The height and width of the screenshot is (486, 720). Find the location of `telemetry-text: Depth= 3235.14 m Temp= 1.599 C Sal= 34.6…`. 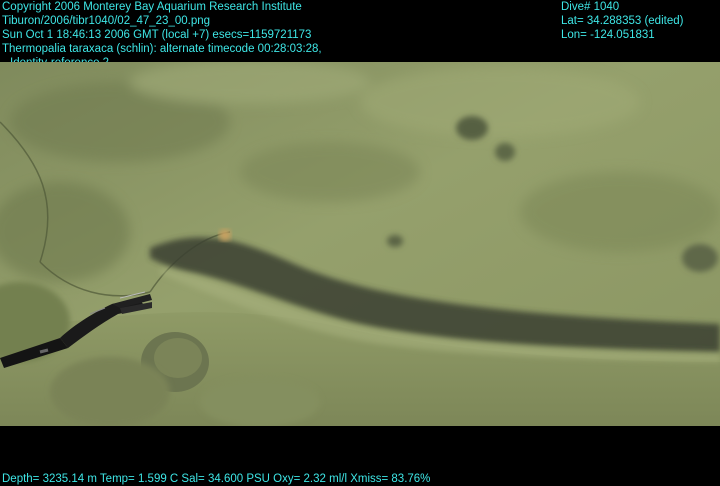

telemetry-text: Depth= 3235.14 m Temp= 1.599 C Sal= 34.6… is located at coordinates (216, 479).